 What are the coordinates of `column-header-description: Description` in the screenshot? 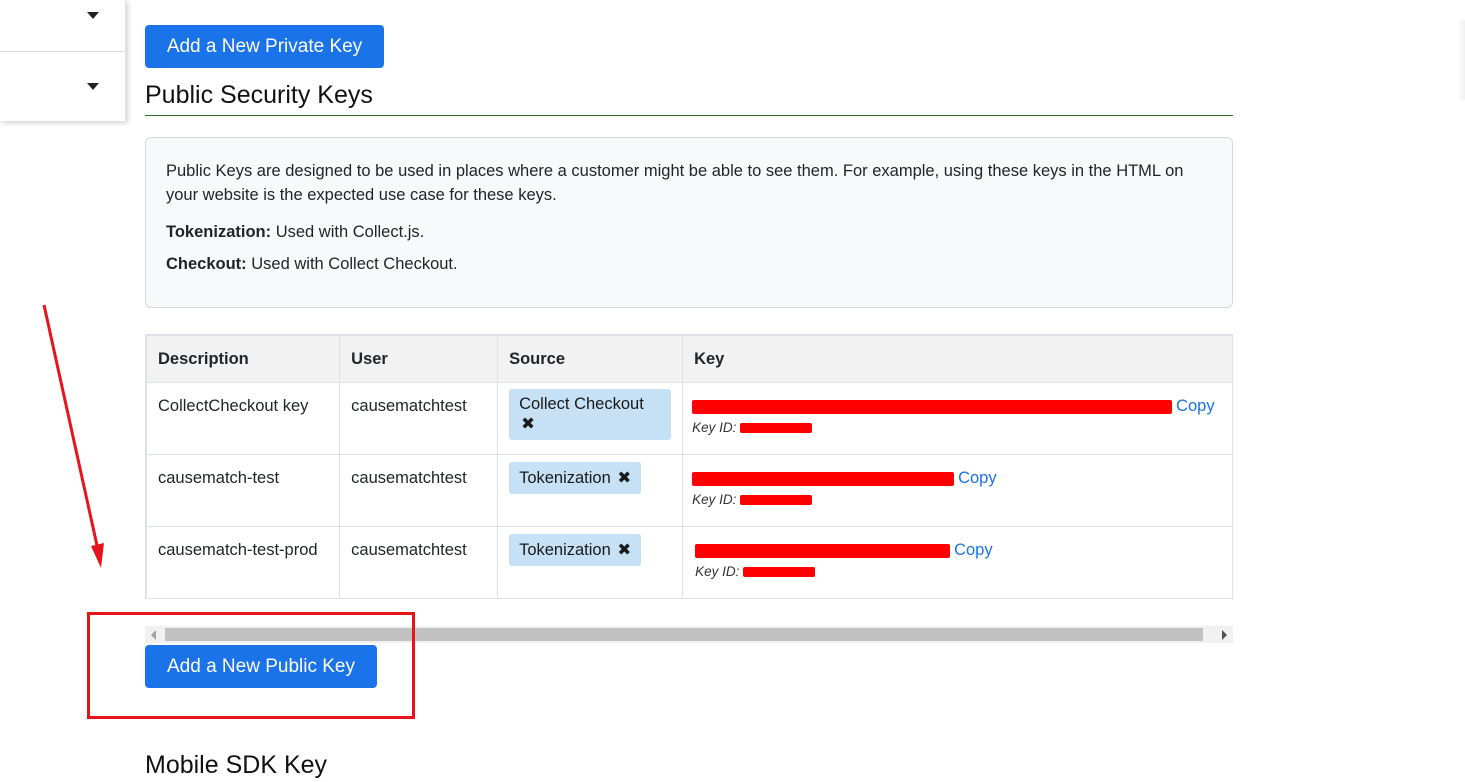 It's located at (243, 359).